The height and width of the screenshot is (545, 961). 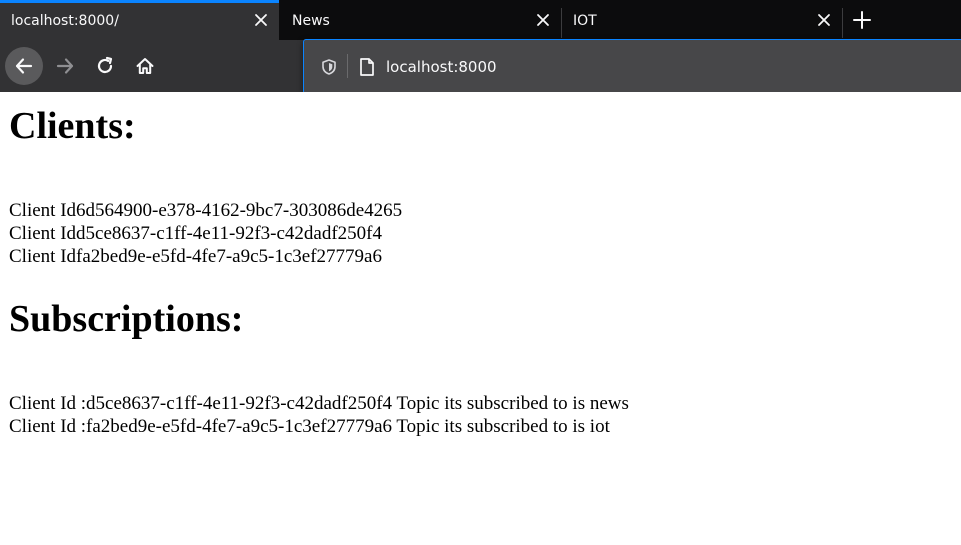 I want to click on tab-title: IOT, so click(x=585, y=21).